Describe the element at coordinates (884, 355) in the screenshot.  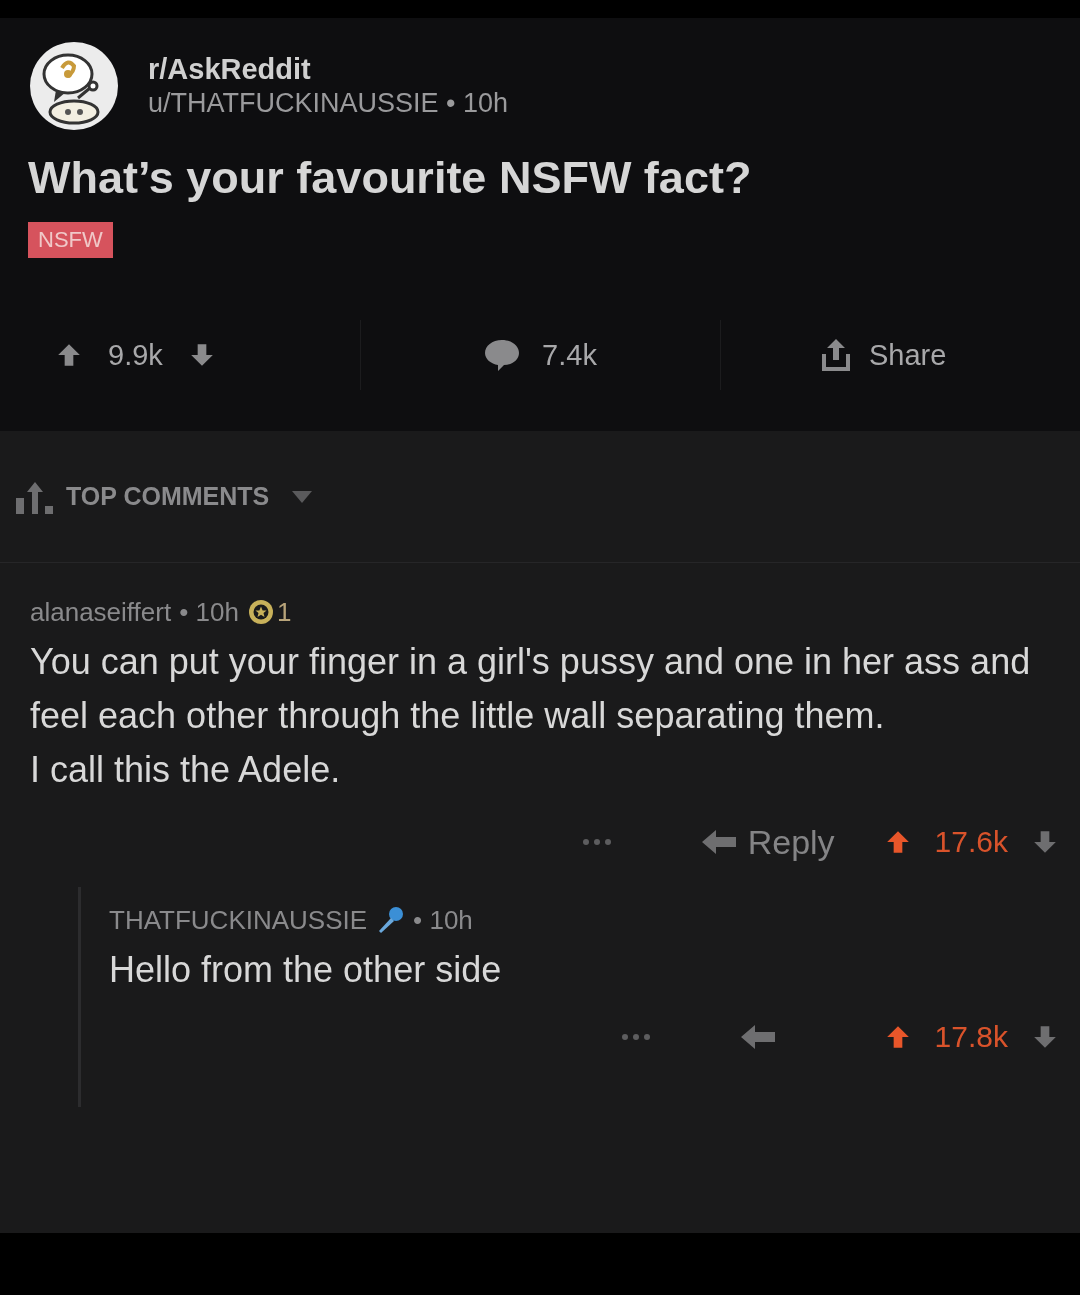
I see `share-button: Share` at that location.